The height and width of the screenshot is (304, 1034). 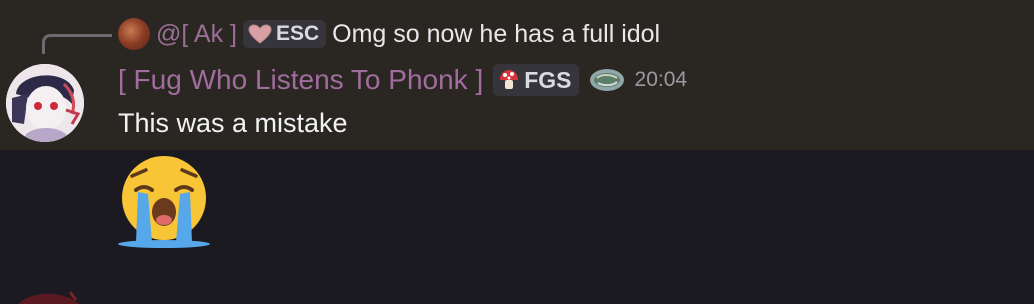 What do you see at coordinates (260, 34) in the screenshot?
I see `heart-icon` at bounding box center [260, 34].